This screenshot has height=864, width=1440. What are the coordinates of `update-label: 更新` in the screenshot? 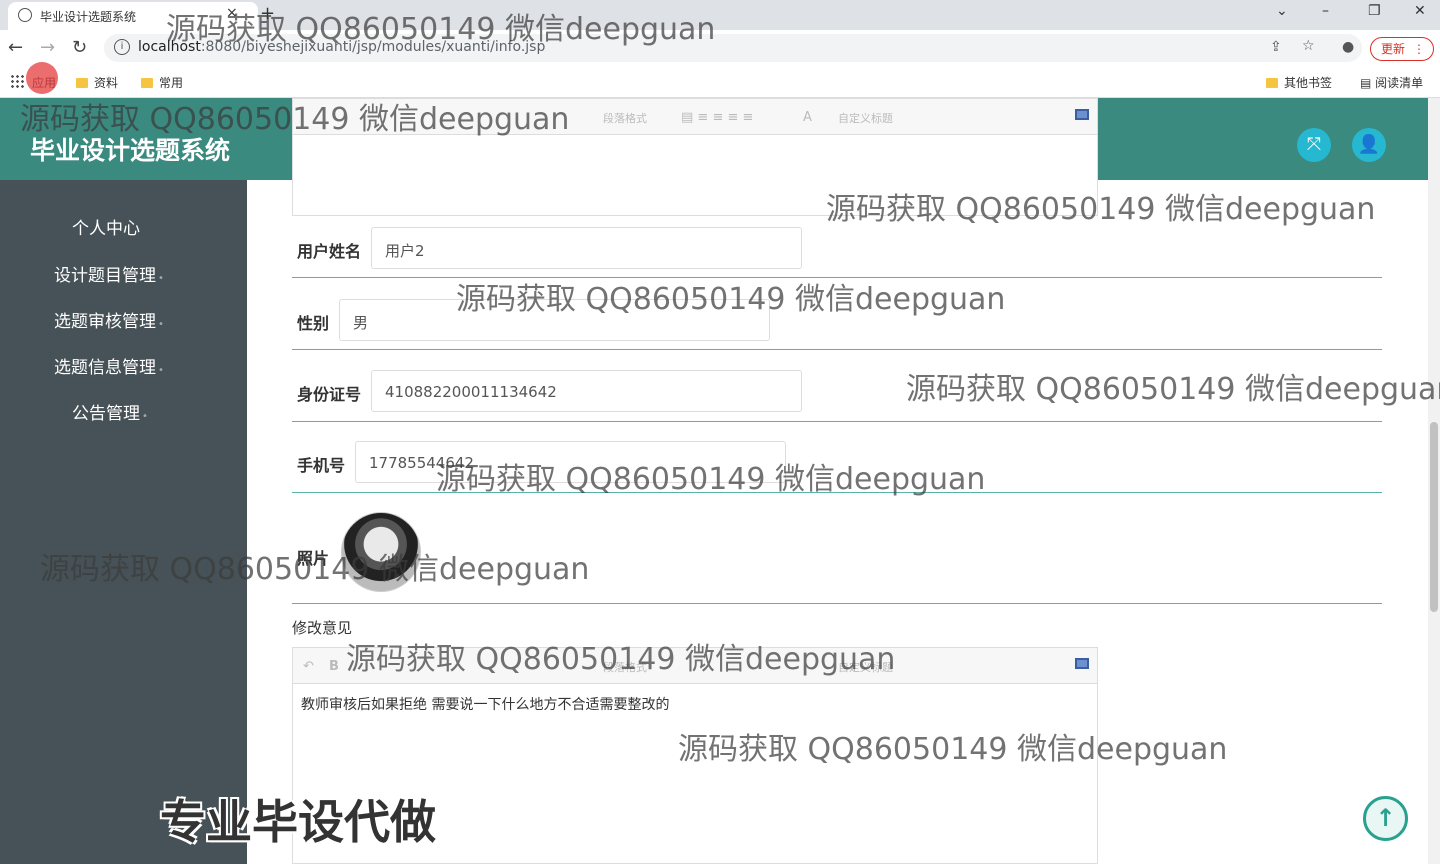 It's located at (1393, 49).